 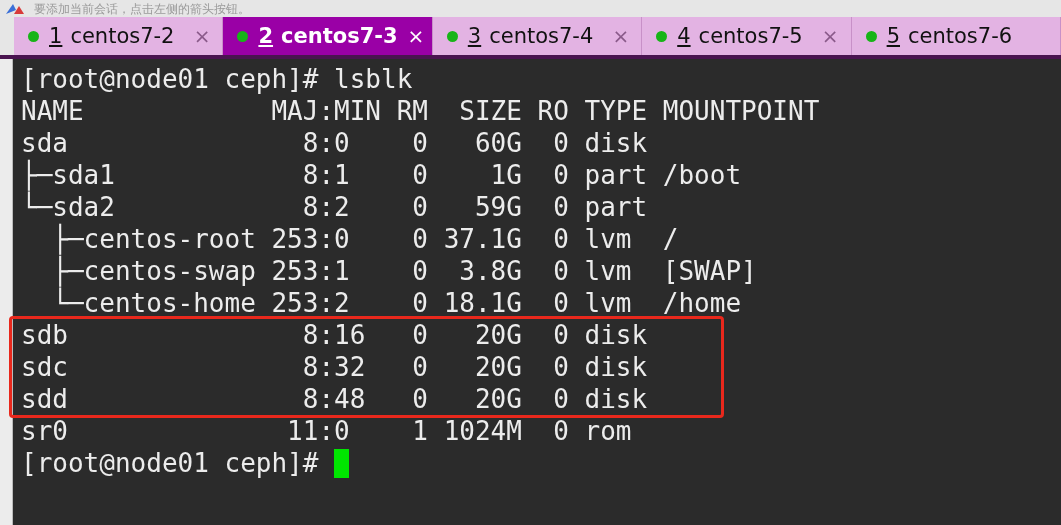 I want to click on terminal-line: sda 8:0 0 60G 0 disk, so click(x=334, y=143).